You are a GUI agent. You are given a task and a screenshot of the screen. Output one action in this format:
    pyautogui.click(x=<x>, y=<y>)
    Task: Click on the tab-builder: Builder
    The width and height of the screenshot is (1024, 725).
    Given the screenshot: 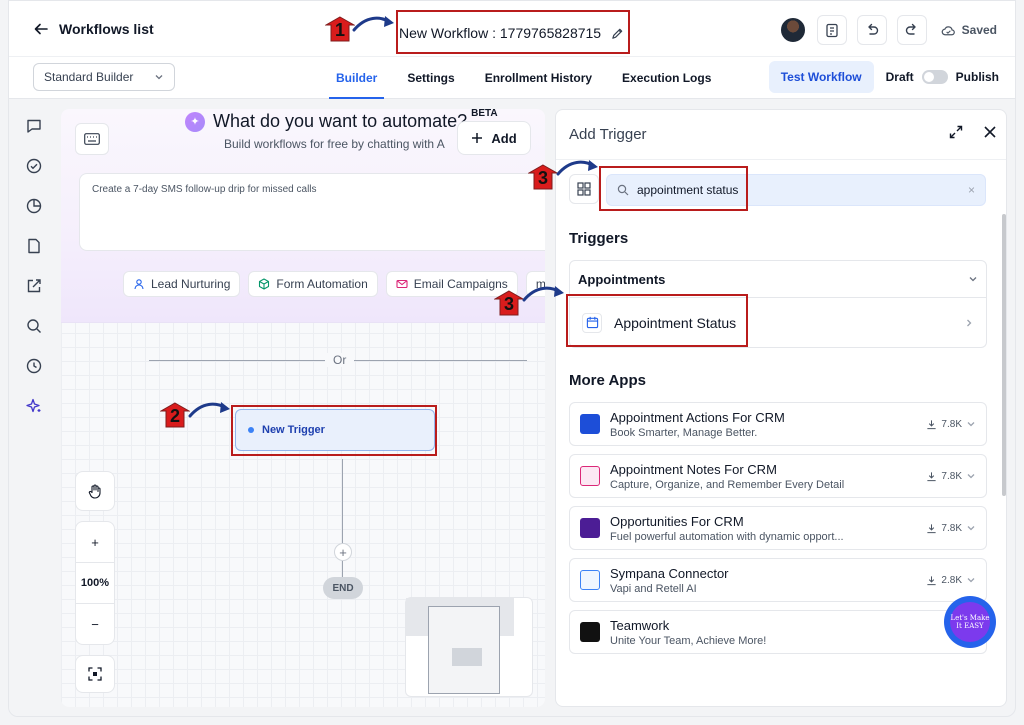 What is the action you would take?
    pyautogui.click(x=356, y=78)
    